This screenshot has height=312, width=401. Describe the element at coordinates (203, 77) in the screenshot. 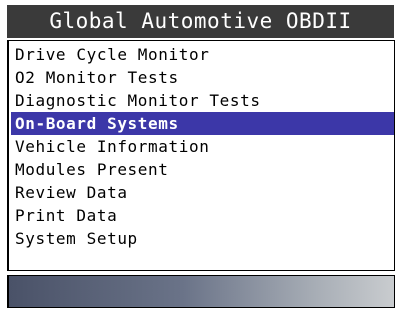

I see `menu-item-o2-monitor-tests: O2 Monitor Tests` at that location.